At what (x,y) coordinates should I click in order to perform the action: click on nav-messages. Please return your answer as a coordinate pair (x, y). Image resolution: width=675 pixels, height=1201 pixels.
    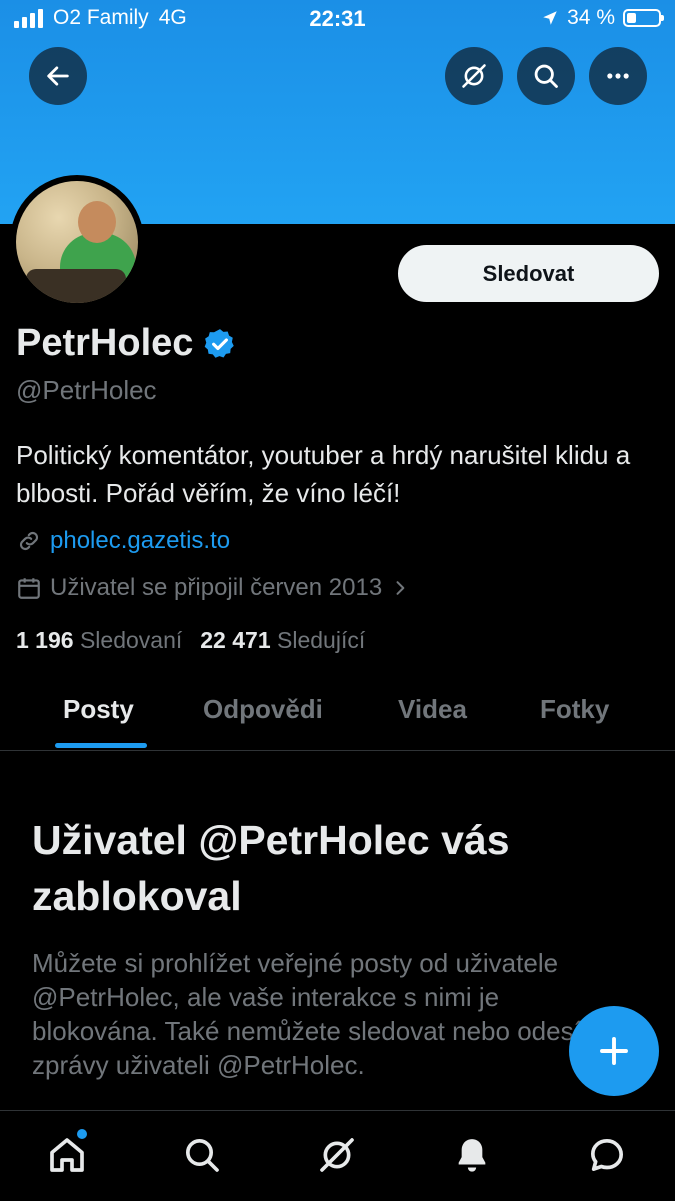
    Looking at the image, I should click on (607, 1155).